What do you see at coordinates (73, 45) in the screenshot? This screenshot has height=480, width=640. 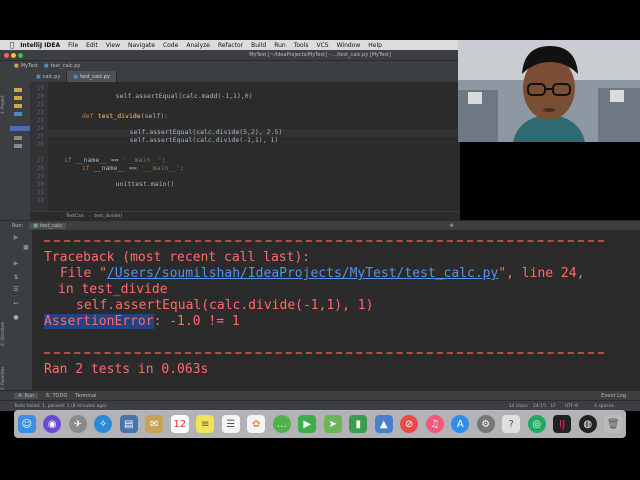 I see `menu-file: File` at bounding box center [73, 45].